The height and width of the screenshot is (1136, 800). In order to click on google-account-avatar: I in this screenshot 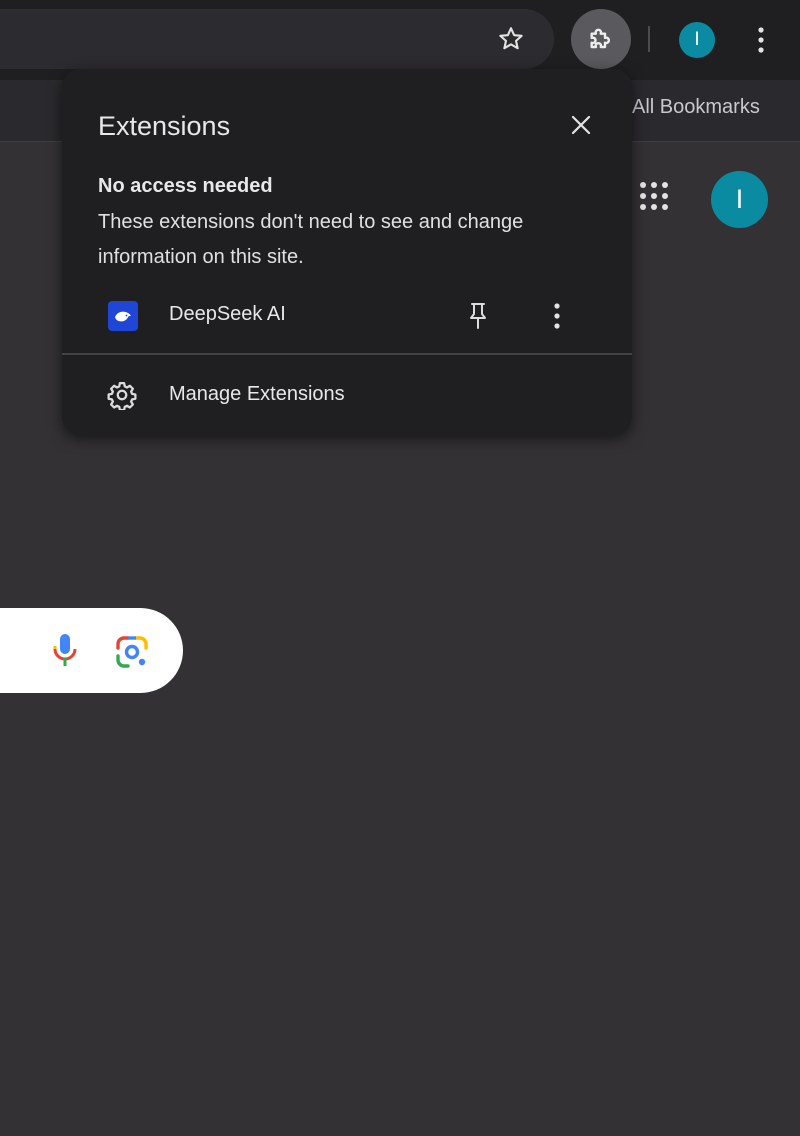, I will do `click(739, 199)`.